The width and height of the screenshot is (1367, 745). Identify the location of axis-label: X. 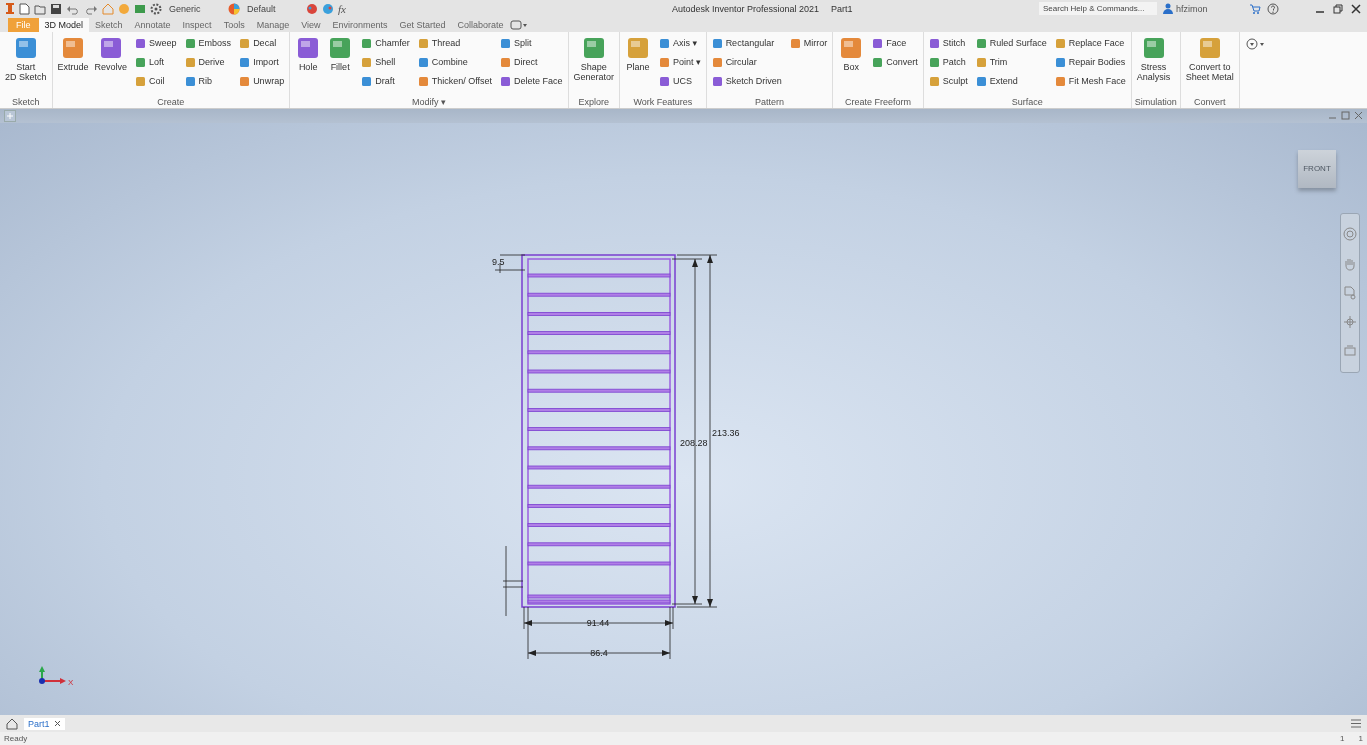
(71, 682).